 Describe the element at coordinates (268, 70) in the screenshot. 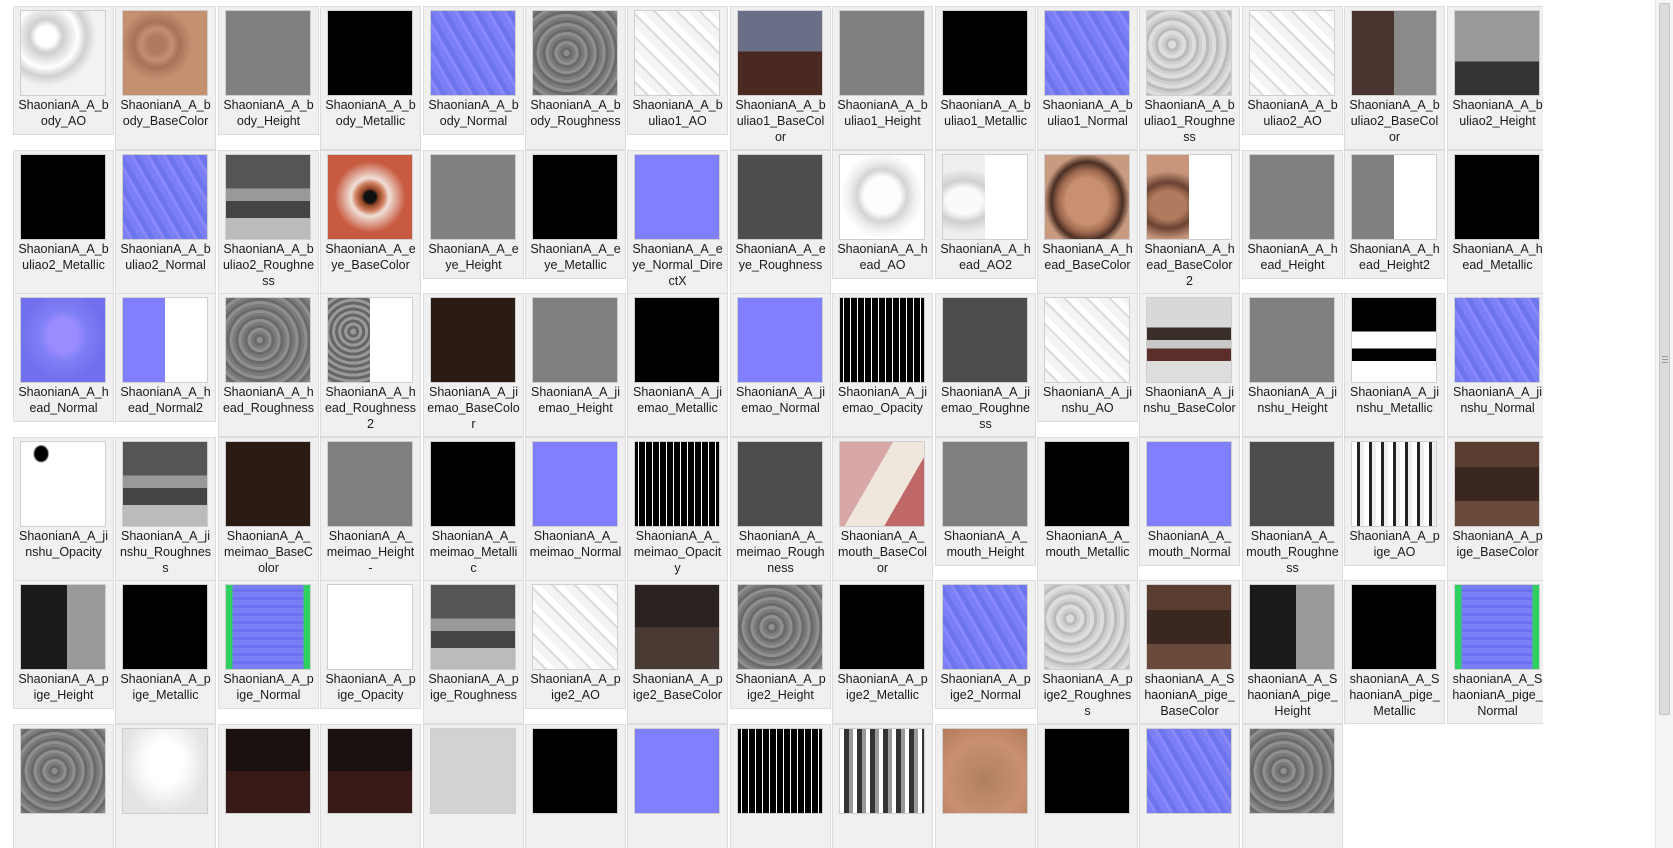

I see `file-item: ShaonianA_A_body_Height` at that location.